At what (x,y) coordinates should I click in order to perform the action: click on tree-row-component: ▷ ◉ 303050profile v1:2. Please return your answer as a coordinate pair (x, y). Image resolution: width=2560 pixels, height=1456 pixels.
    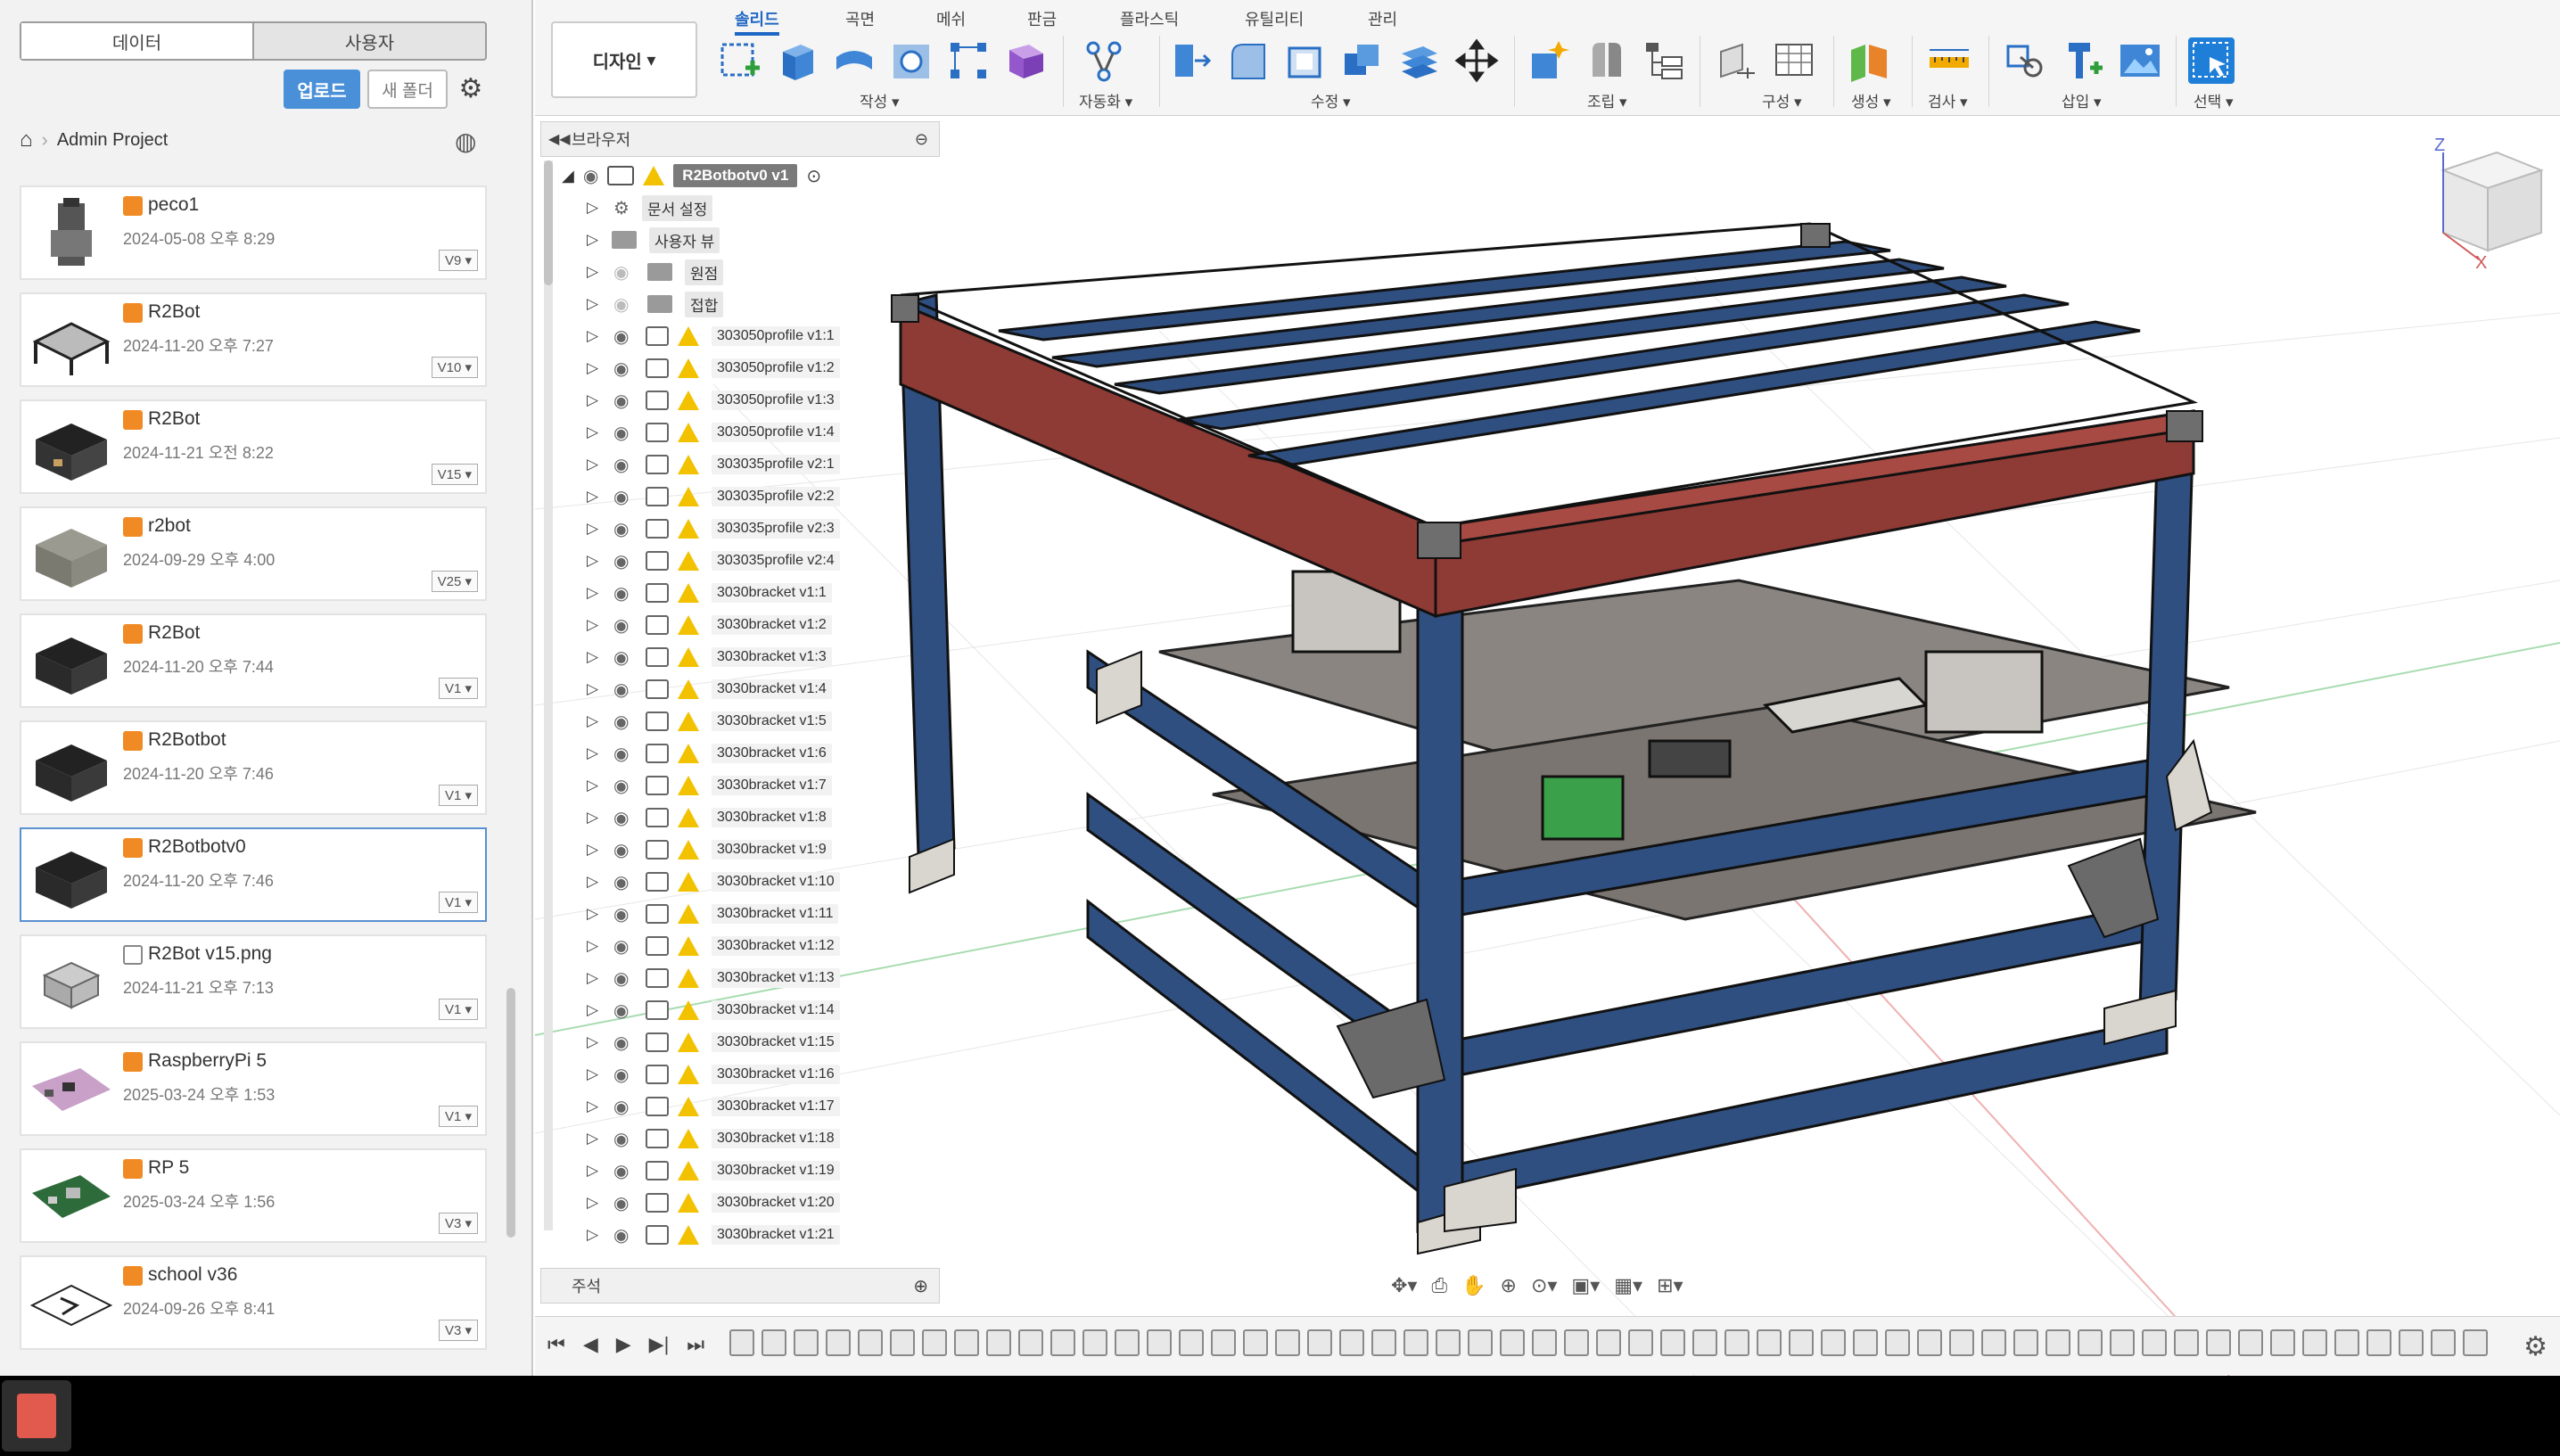
    Looking at the image, I should click on (774, 368).